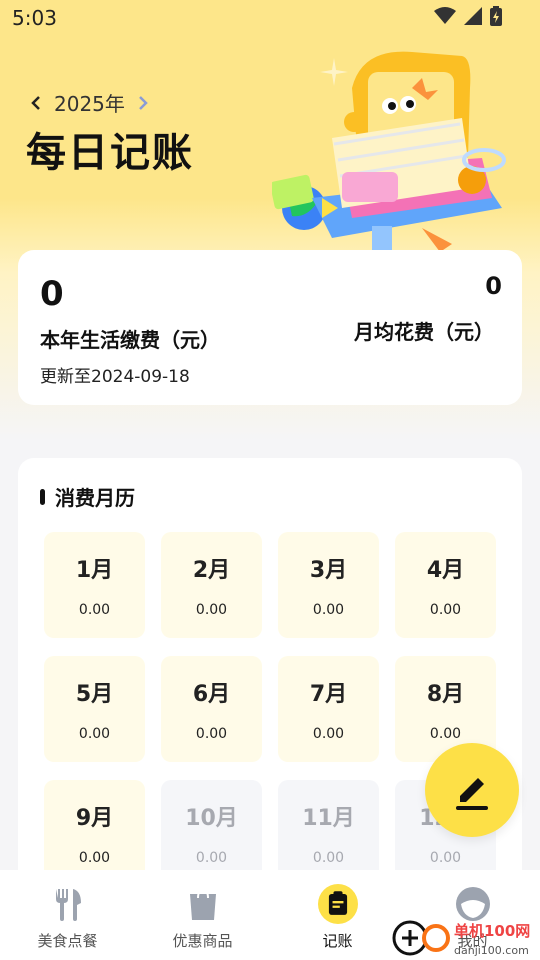 Image resolution: width=540 pixels, height=960 pixels. Describe the element at coordinates (337, 941) in the screenshot. I see `nav-label: 记账` at that location.